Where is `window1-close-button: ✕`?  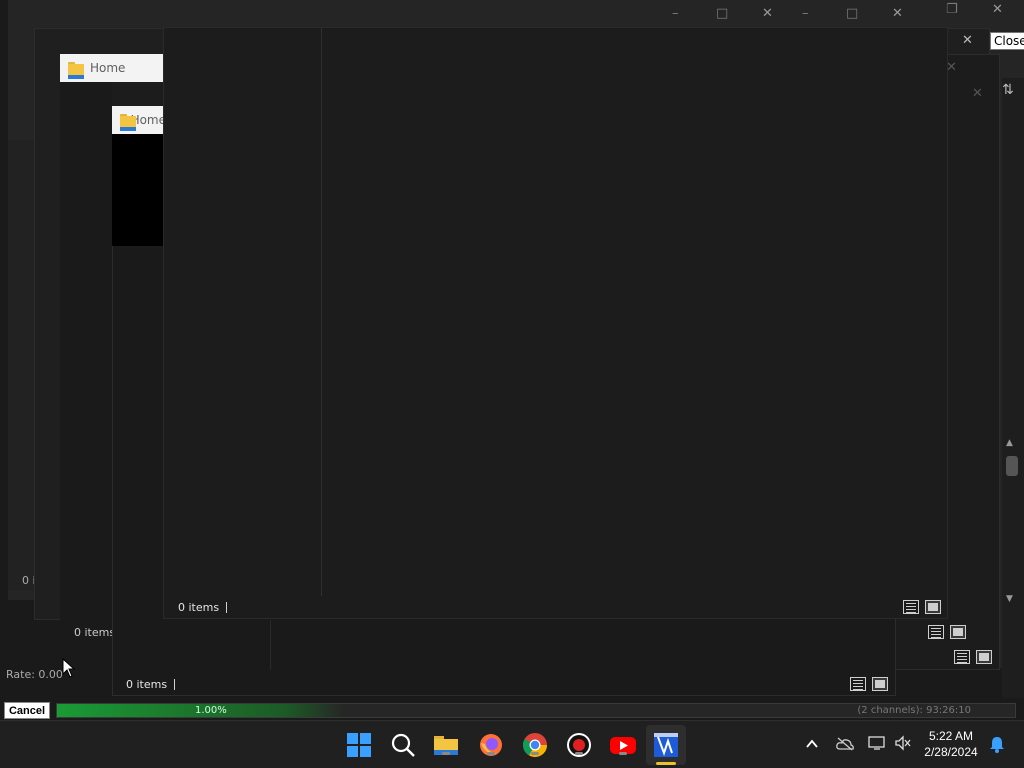
window1-close-button: ✕ is located at coordinates (897, 13).